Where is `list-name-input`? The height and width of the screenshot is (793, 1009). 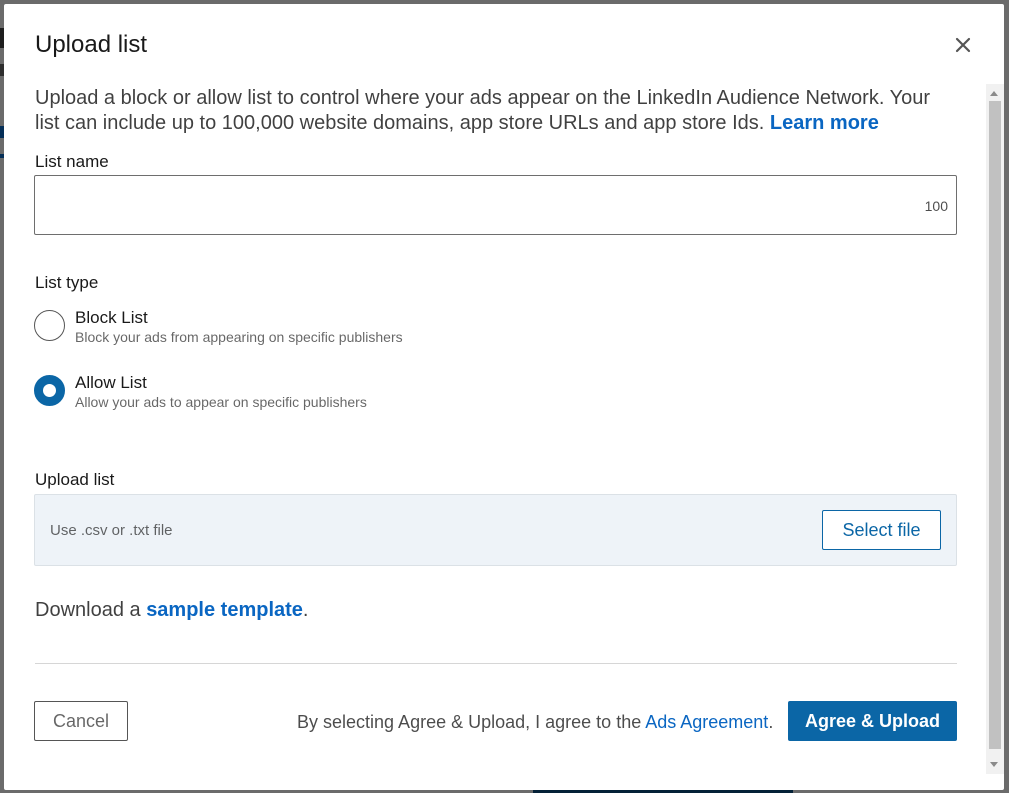 list-name-input is located at coordinates (495, 205).